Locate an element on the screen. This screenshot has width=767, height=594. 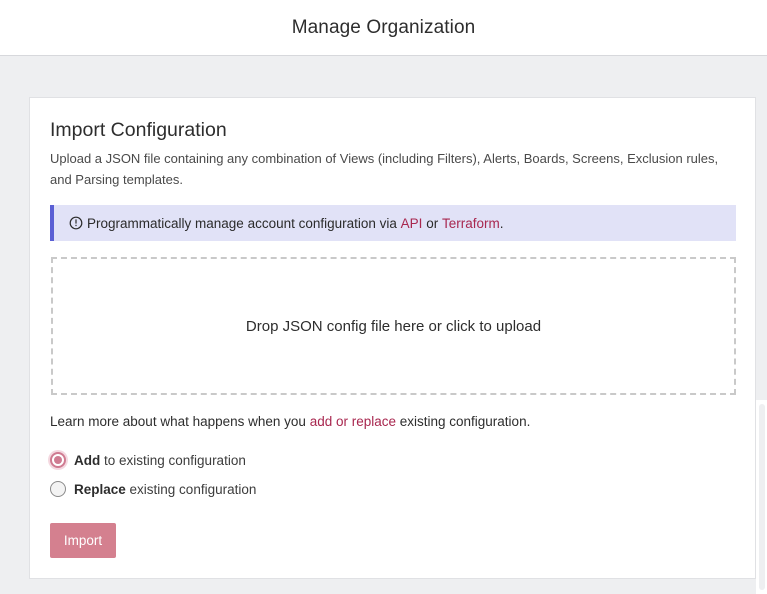
info-text-after: . is located at coordinates (501, 223).